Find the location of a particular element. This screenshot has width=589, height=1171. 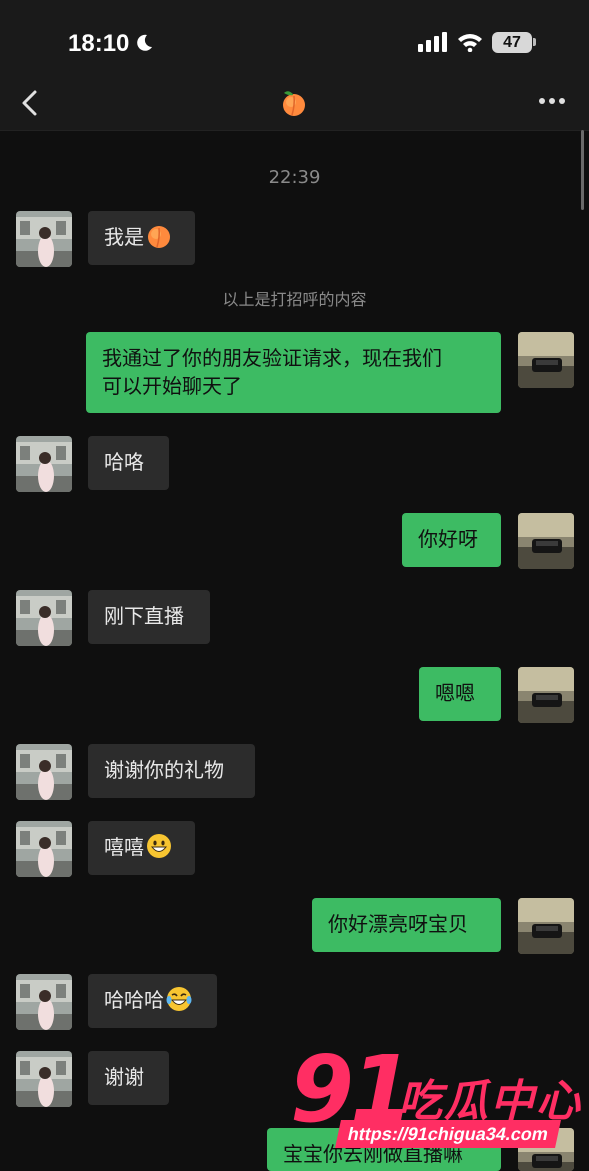

incoming-message-bubble: 哈咯 is located at coordinates (128, 463).